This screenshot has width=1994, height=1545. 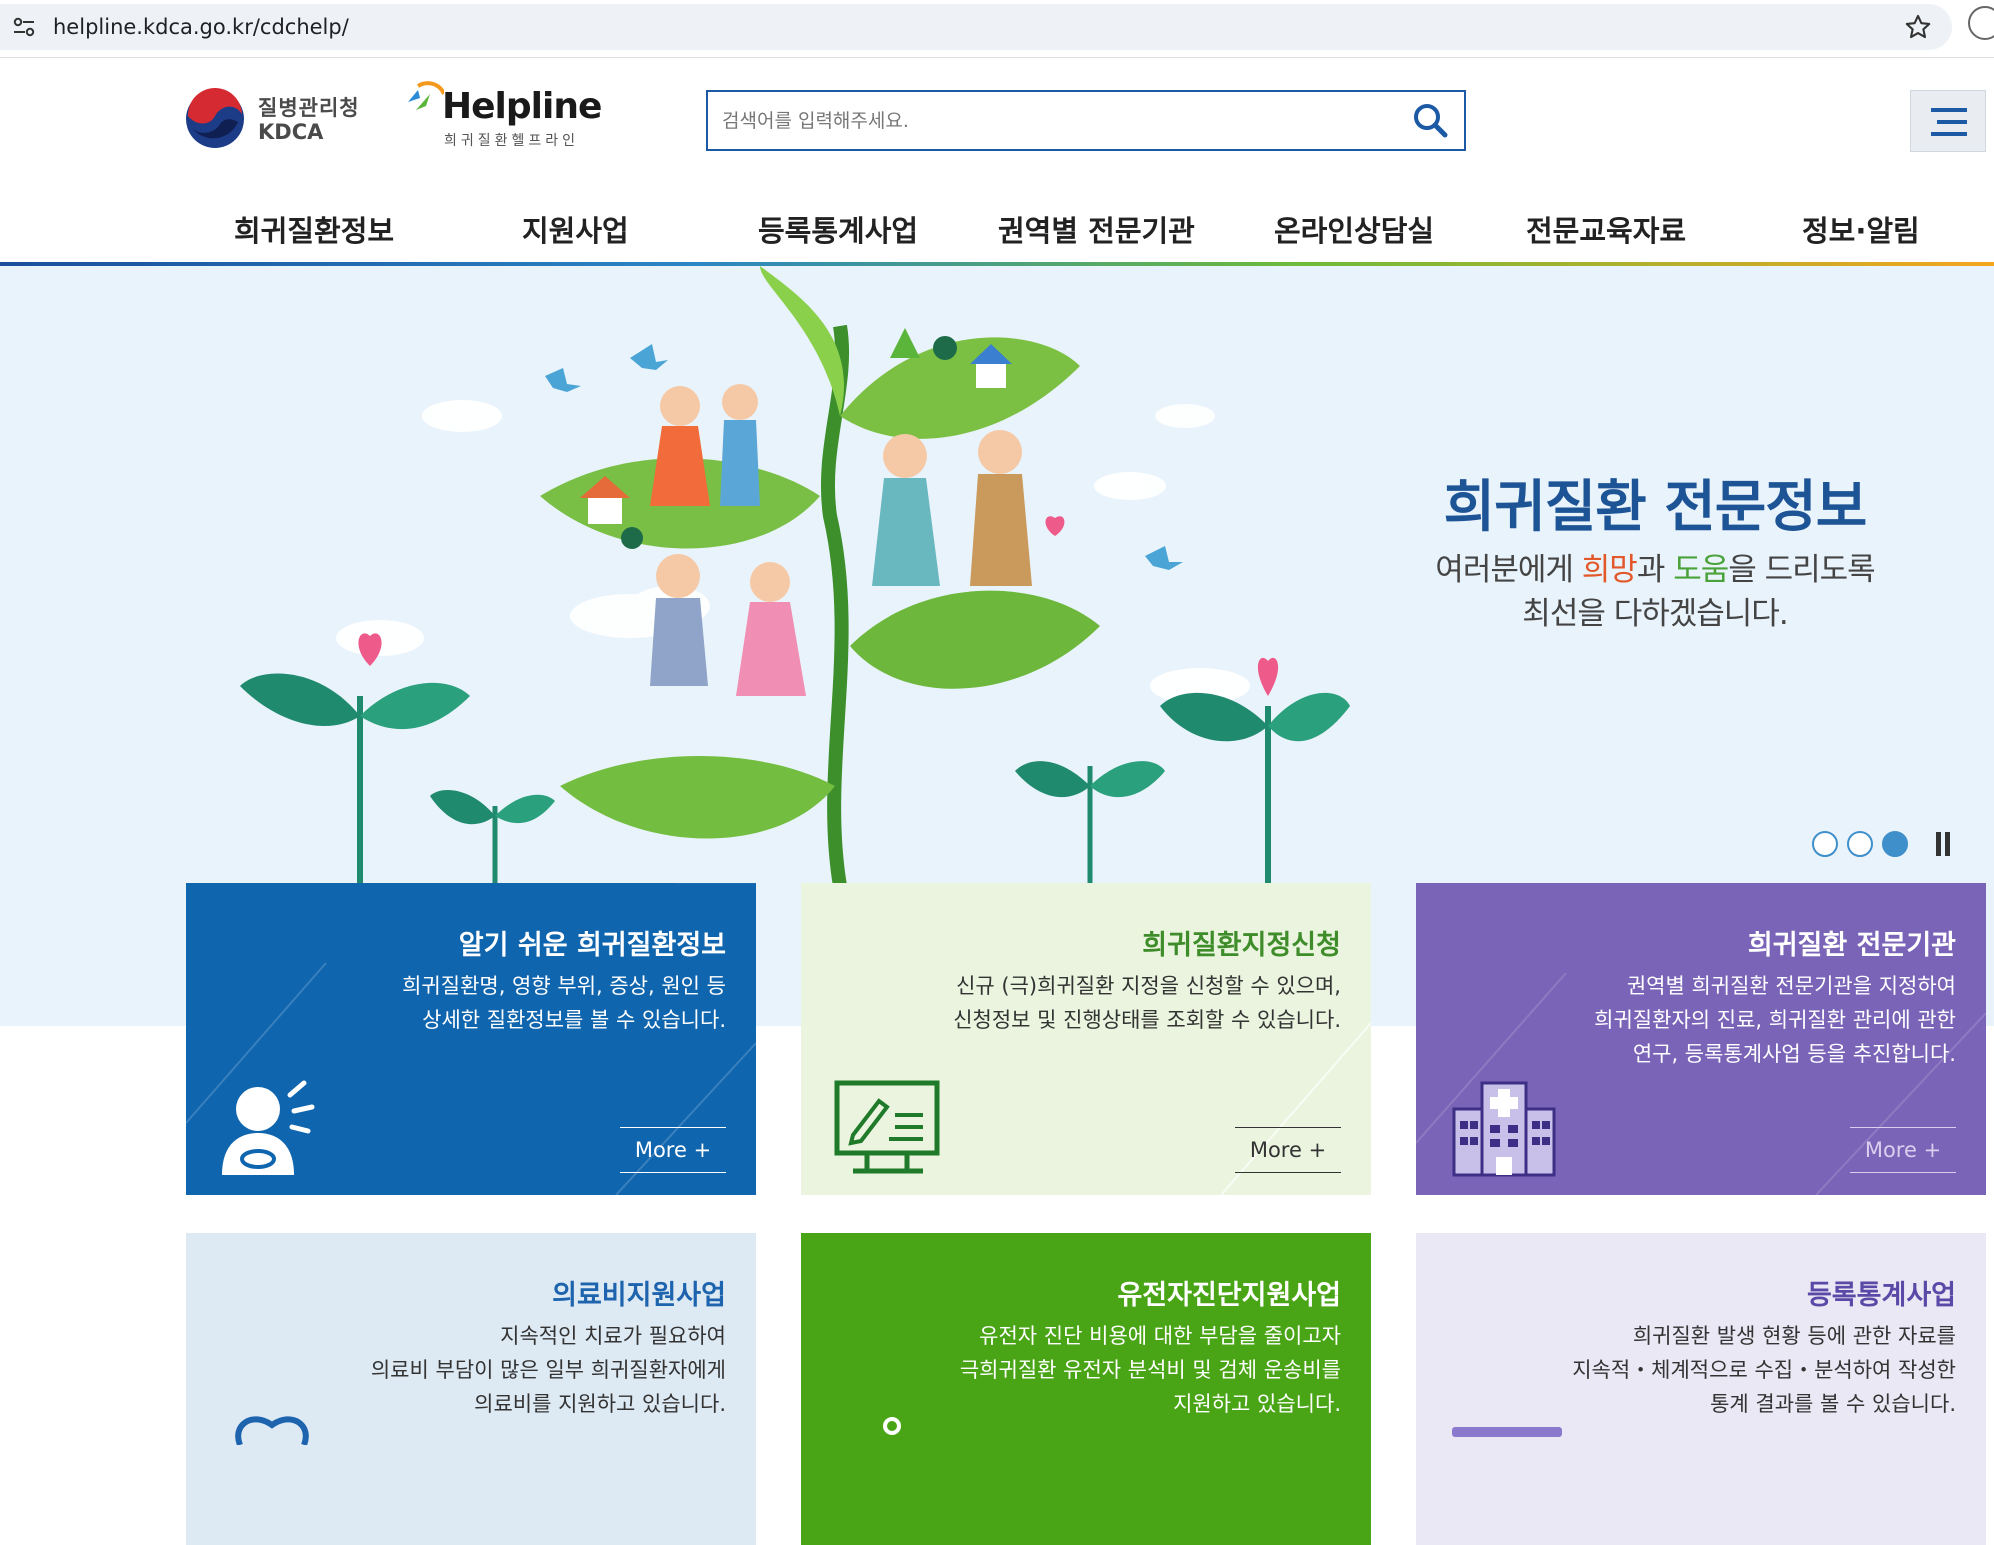 What do you see at coordinates (892, 1426) in the screenshot?
I see `dna-icon` at bounding box center [892, 1426].